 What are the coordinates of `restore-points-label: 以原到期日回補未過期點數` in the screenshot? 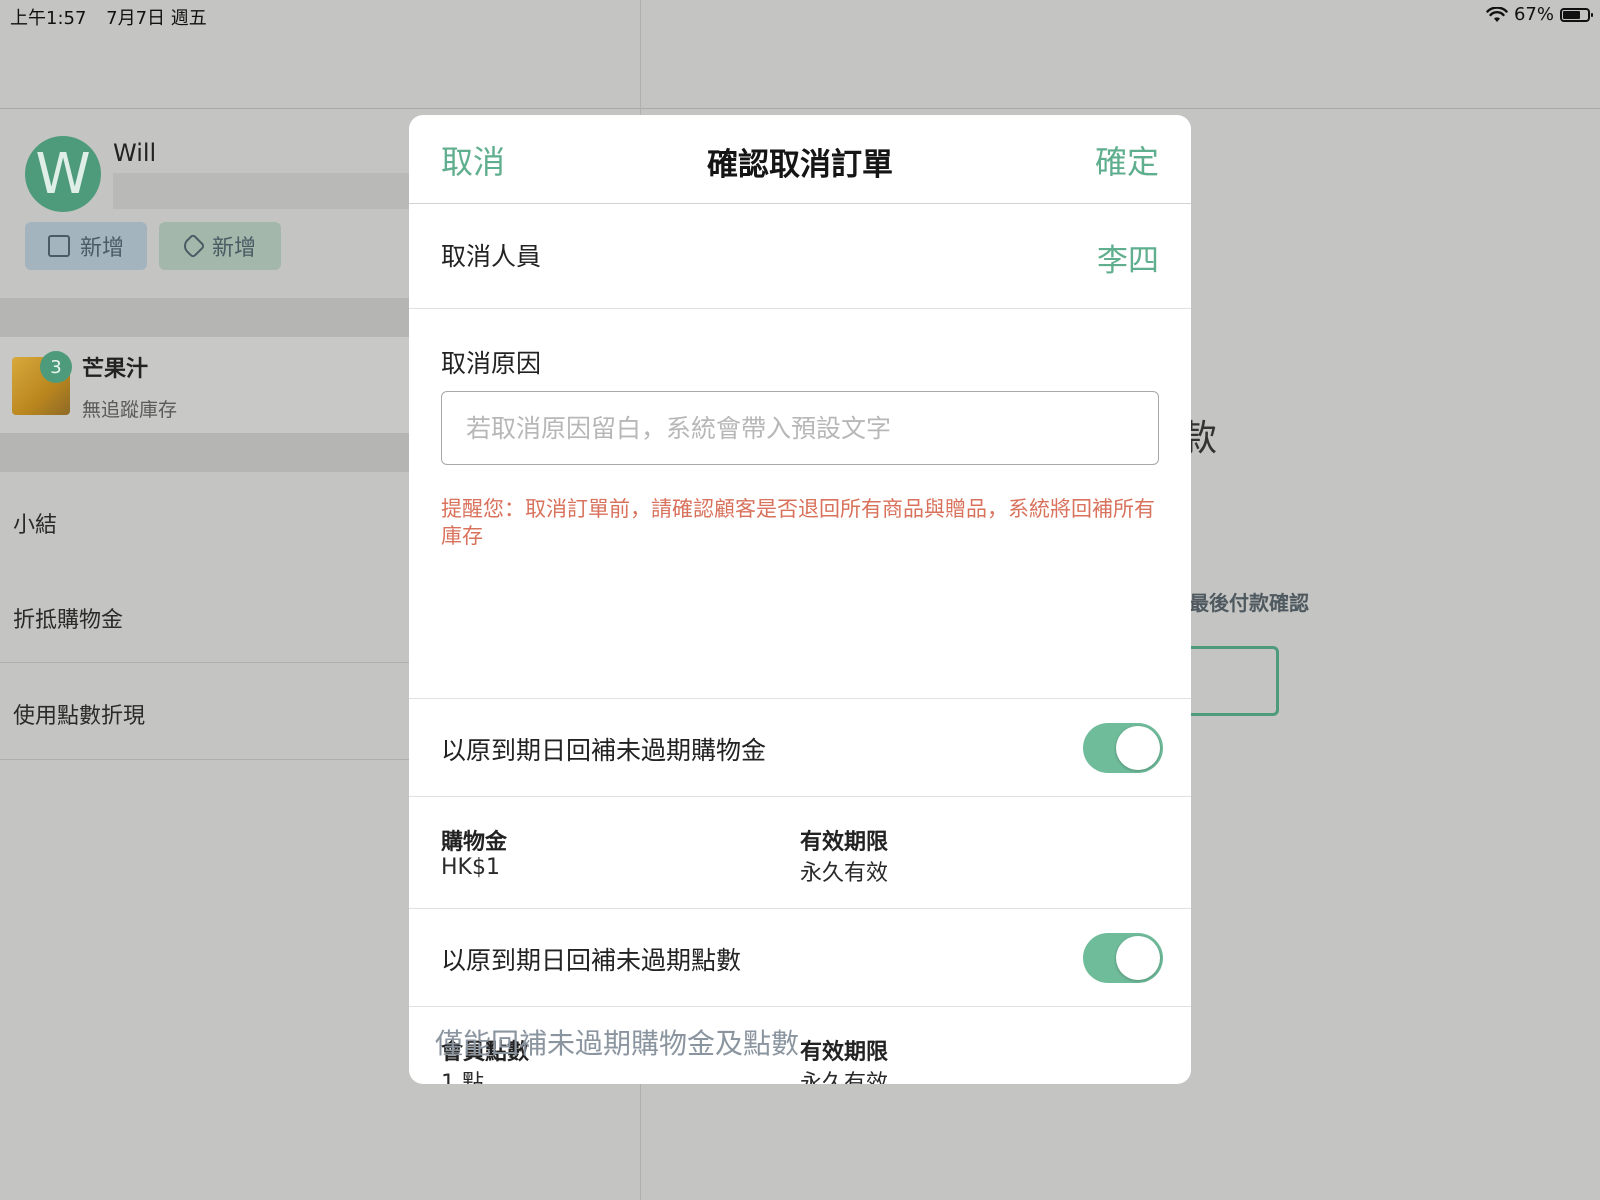 It's located at (591, 960).